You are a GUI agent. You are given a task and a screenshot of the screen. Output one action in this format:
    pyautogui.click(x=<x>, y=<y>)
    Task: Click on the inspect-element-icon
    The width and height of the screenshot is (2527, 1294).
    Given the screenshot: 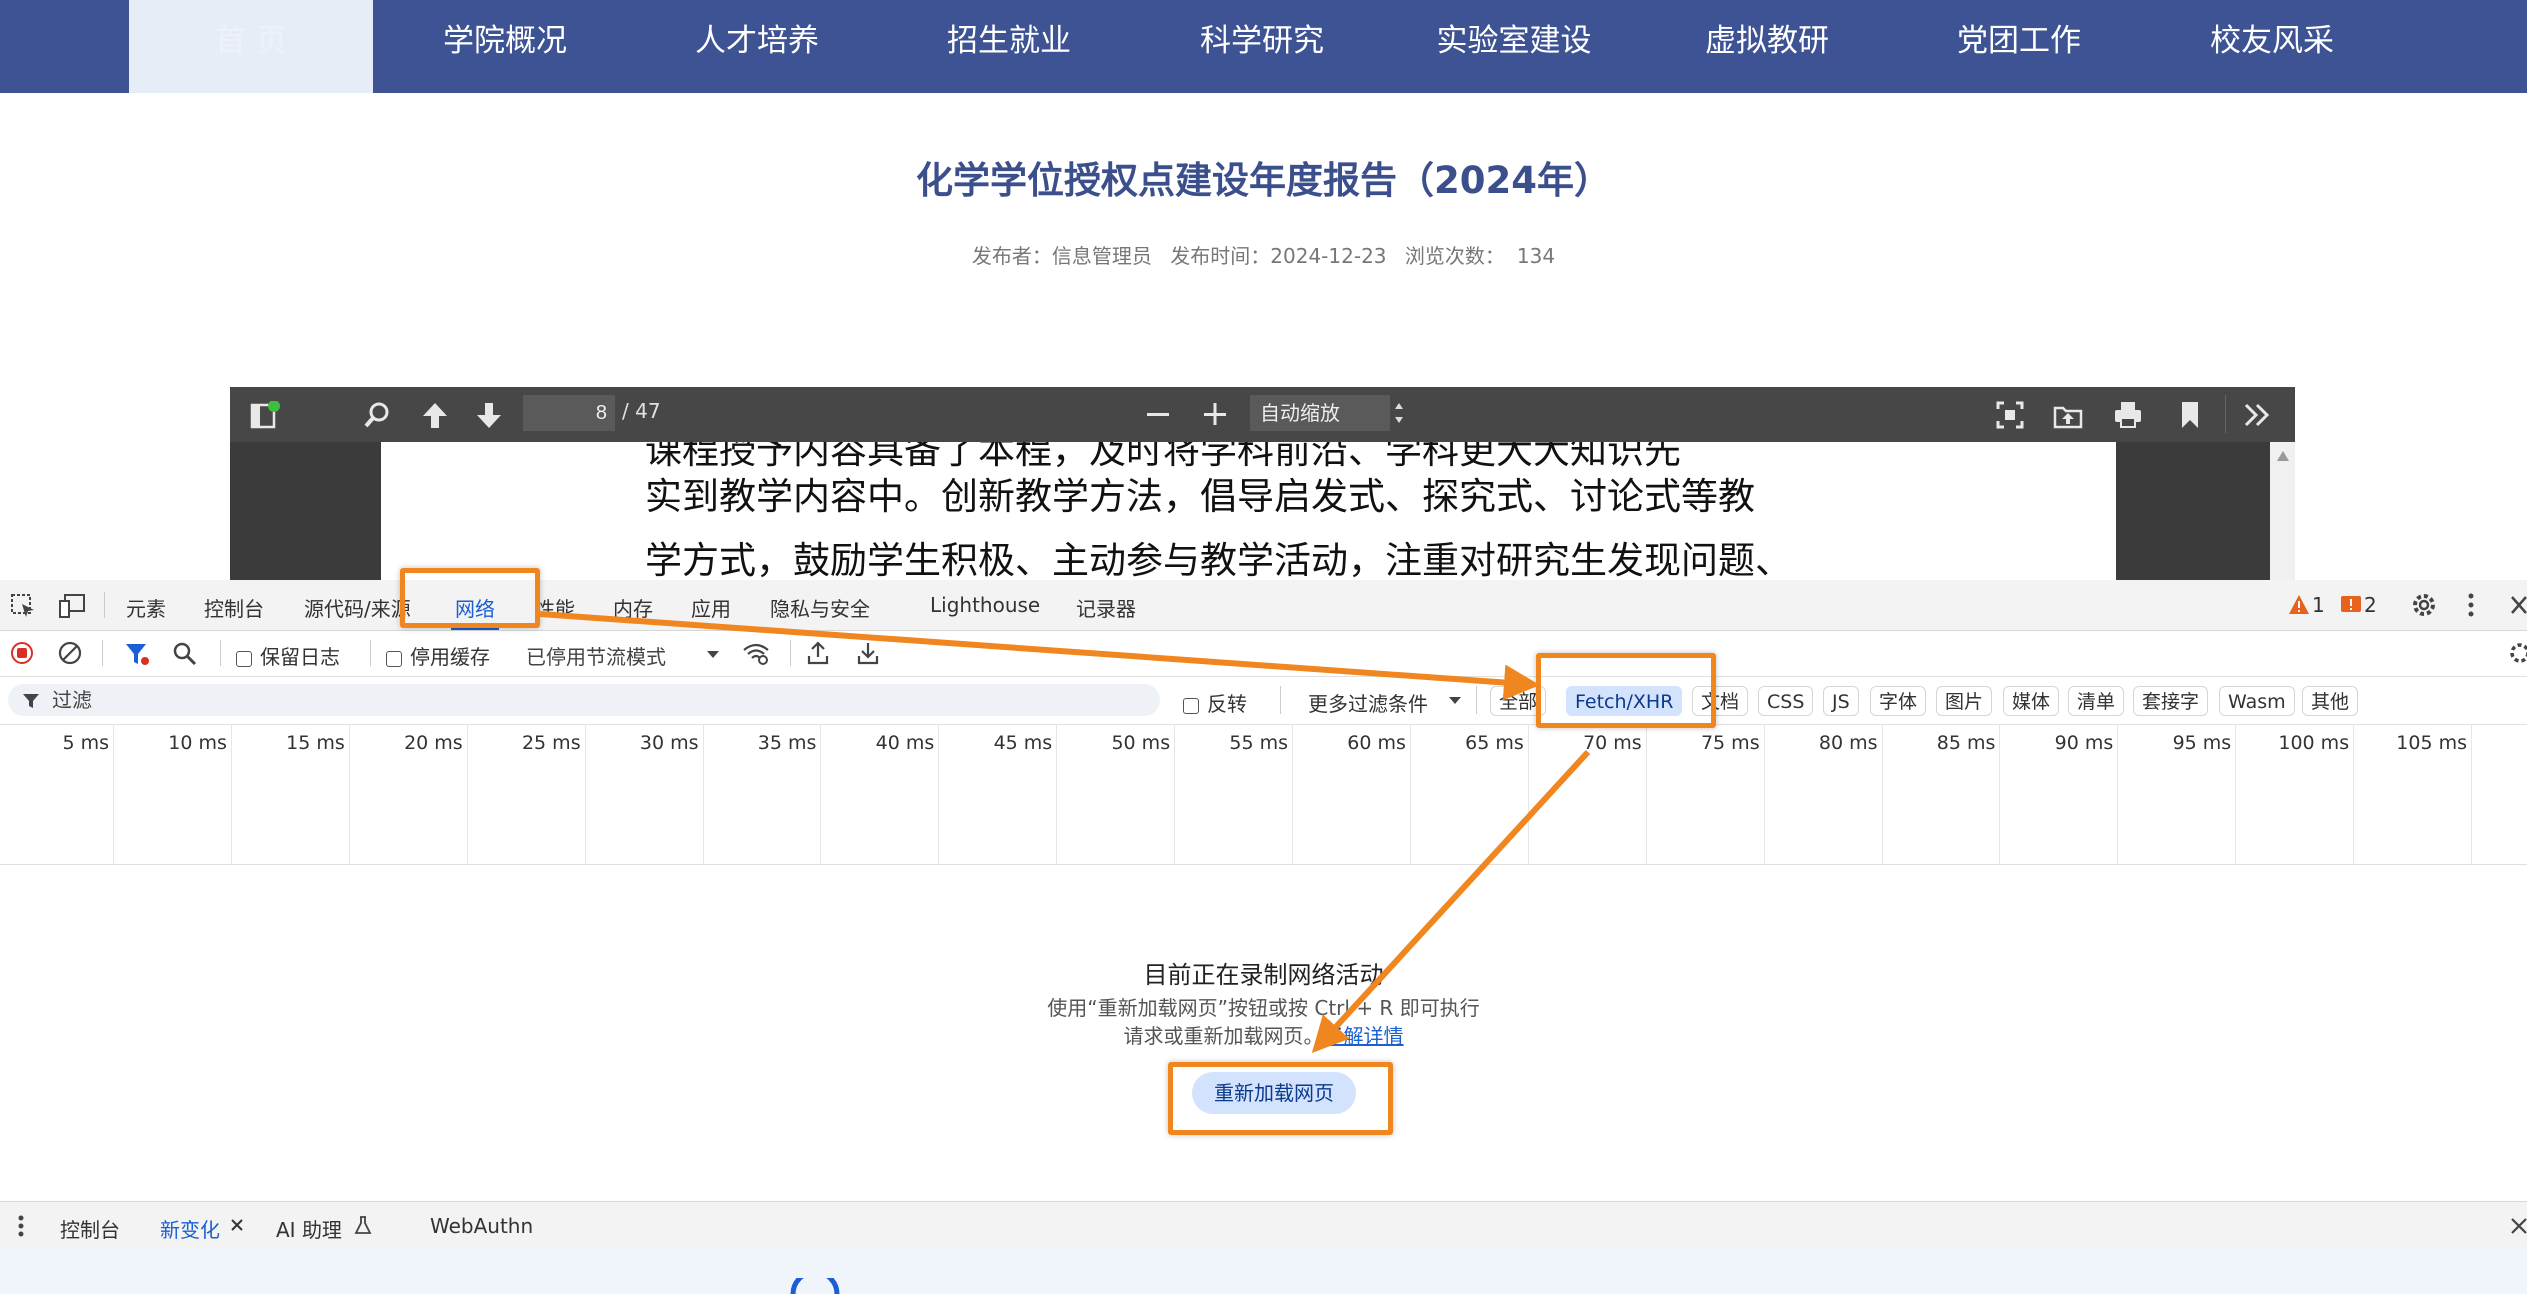 What is the action you would take?
    pyautogui.click(x=23, y=606)
    